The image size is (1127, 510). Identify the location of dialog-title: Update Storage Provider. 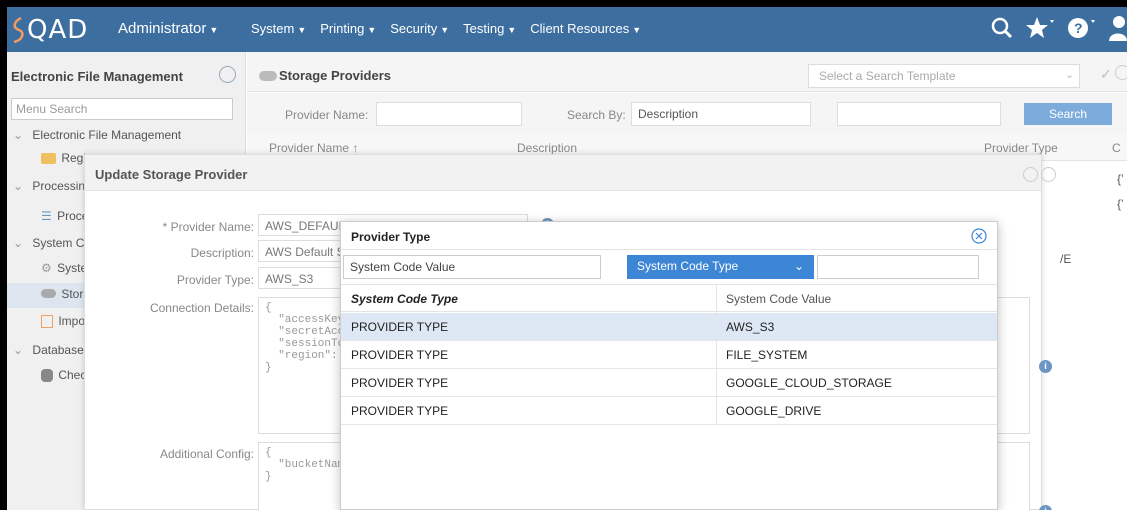
(171, 174).